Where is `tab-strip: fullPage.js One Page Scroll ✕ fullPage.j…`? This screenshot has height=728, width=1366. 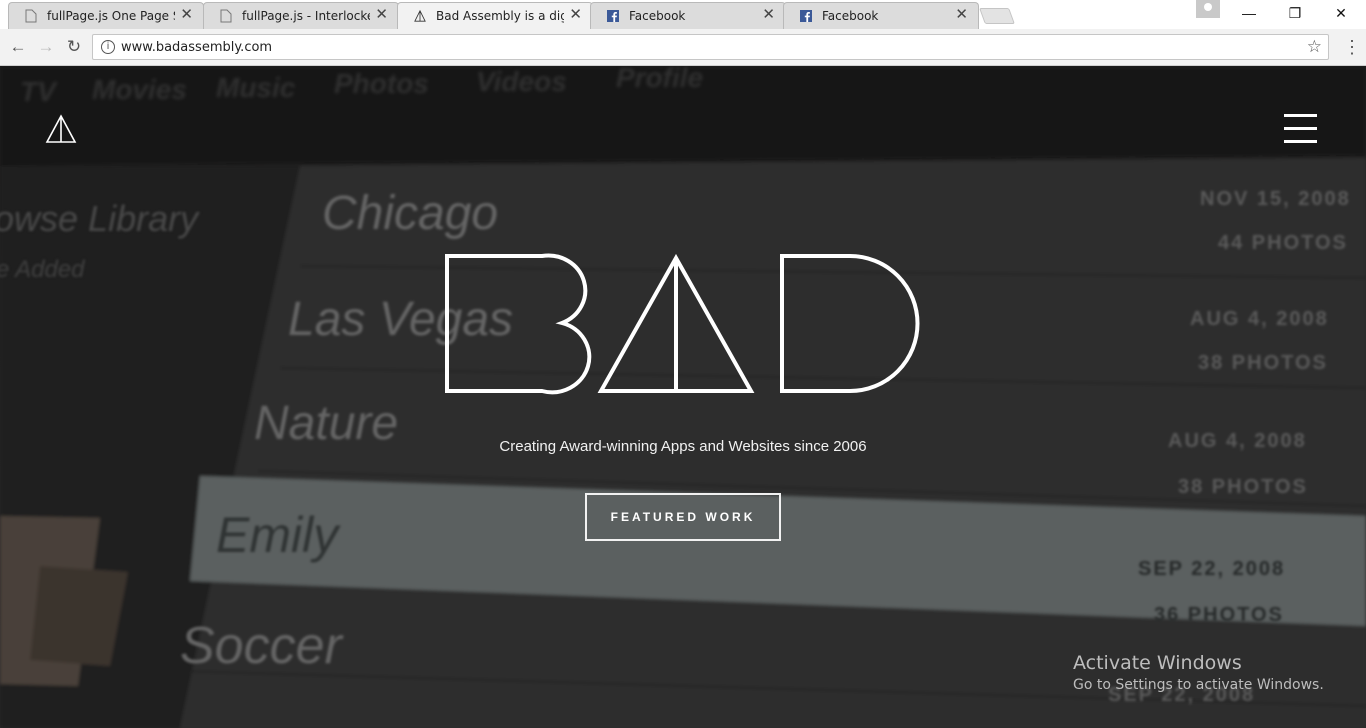 tab-strip: fullPage.js One Page Scroll ✕ fullPage.j… is located at coordinates (683, 14).